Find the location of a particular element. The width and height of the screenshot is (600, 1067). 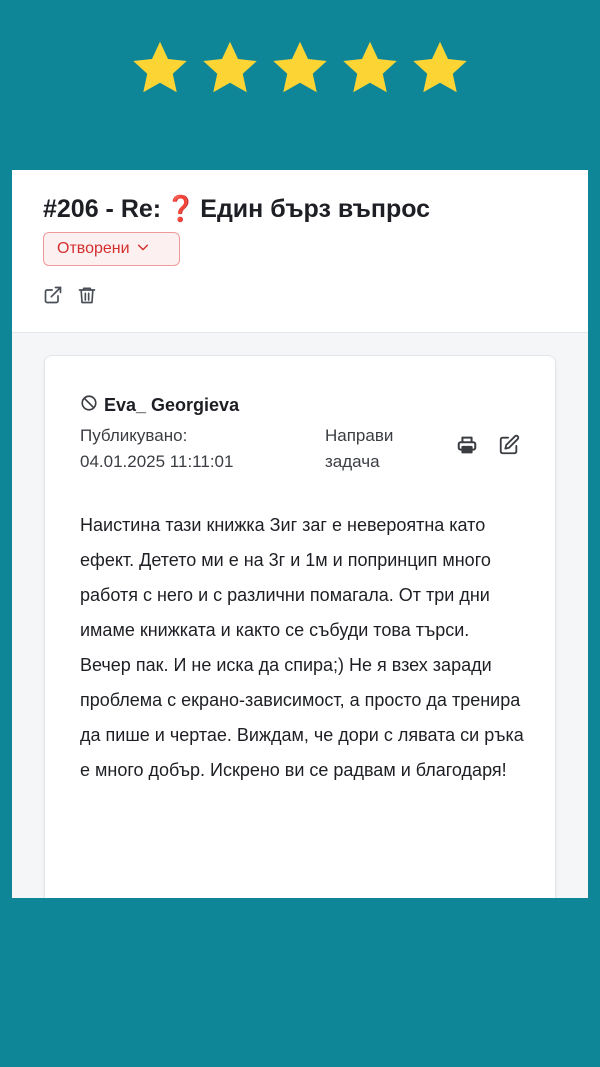

ticket-title: #206 - Re: ❓ Един бърз въпрос is located at coordinates (236, 209).